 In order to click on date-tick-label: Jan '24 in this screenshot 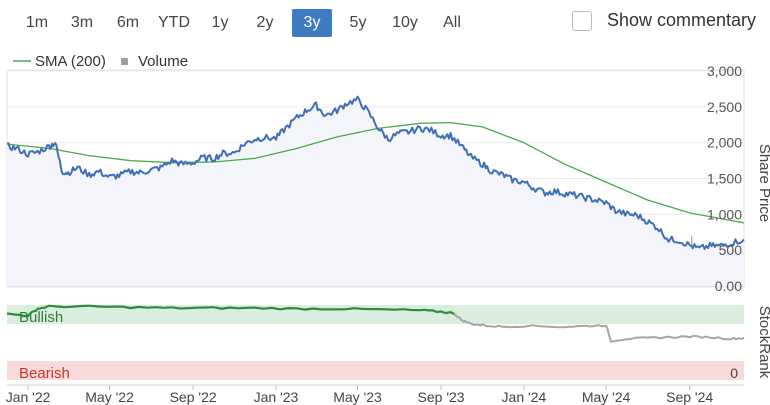, I will do `click(524, 397)`.